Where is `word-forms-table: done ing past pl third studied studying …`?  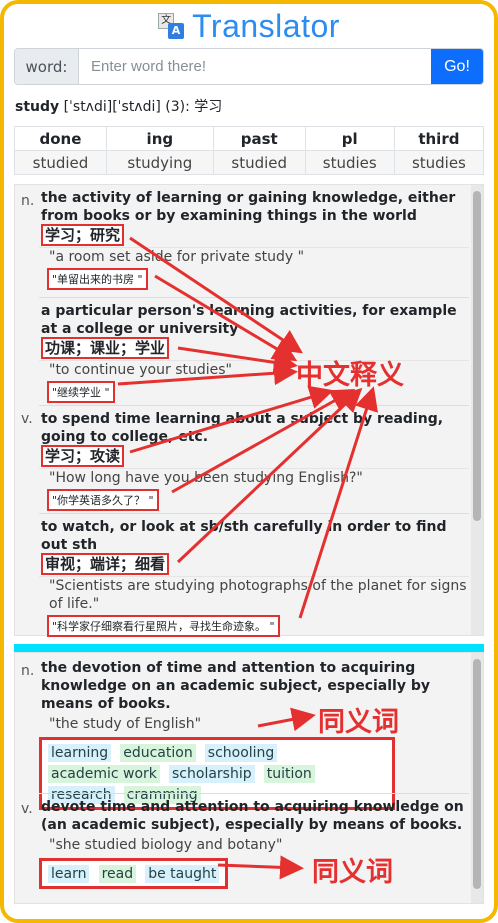
word-forms-table: done ing past pl third studied studying … is located at coordinates (249, 150).